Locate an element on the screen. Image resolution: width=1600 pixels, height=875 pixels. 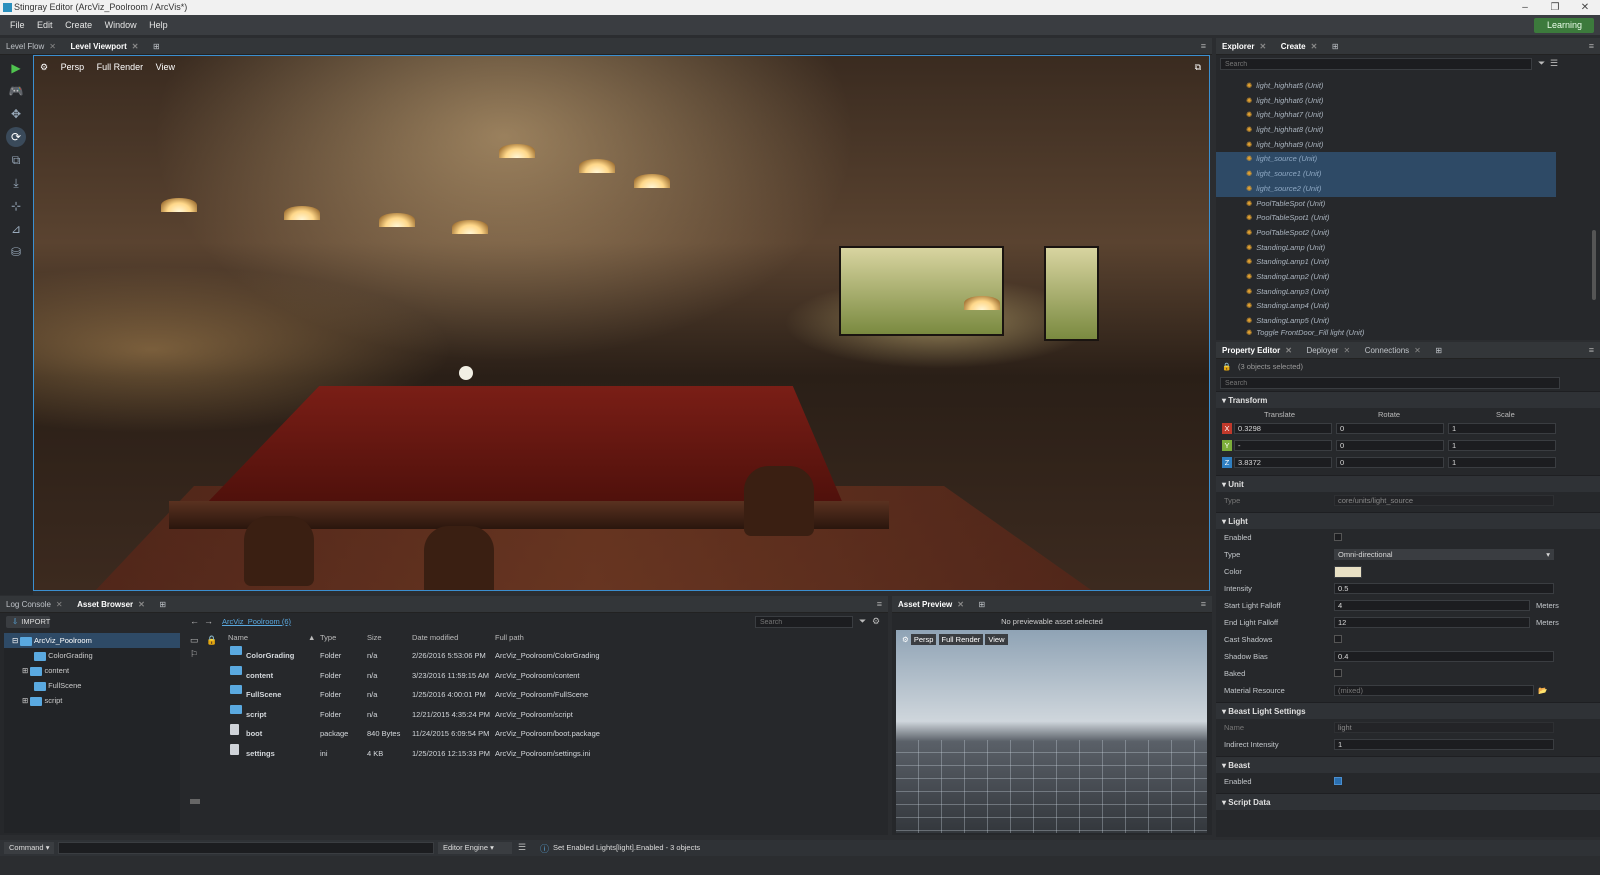
gamepad-icon: 🎮 is located at coordinates (16, 91).